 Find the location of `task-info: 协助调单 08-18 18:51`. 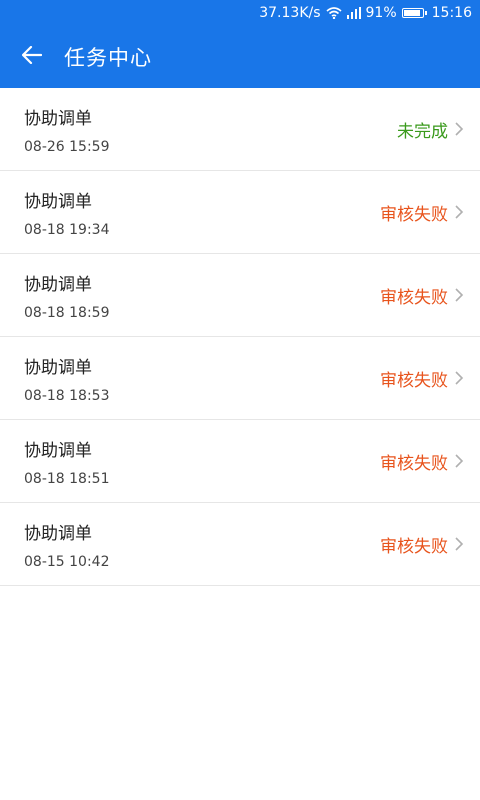

task-info: 协助调单 08-18 18:51 is located at coordinates (66, 461).